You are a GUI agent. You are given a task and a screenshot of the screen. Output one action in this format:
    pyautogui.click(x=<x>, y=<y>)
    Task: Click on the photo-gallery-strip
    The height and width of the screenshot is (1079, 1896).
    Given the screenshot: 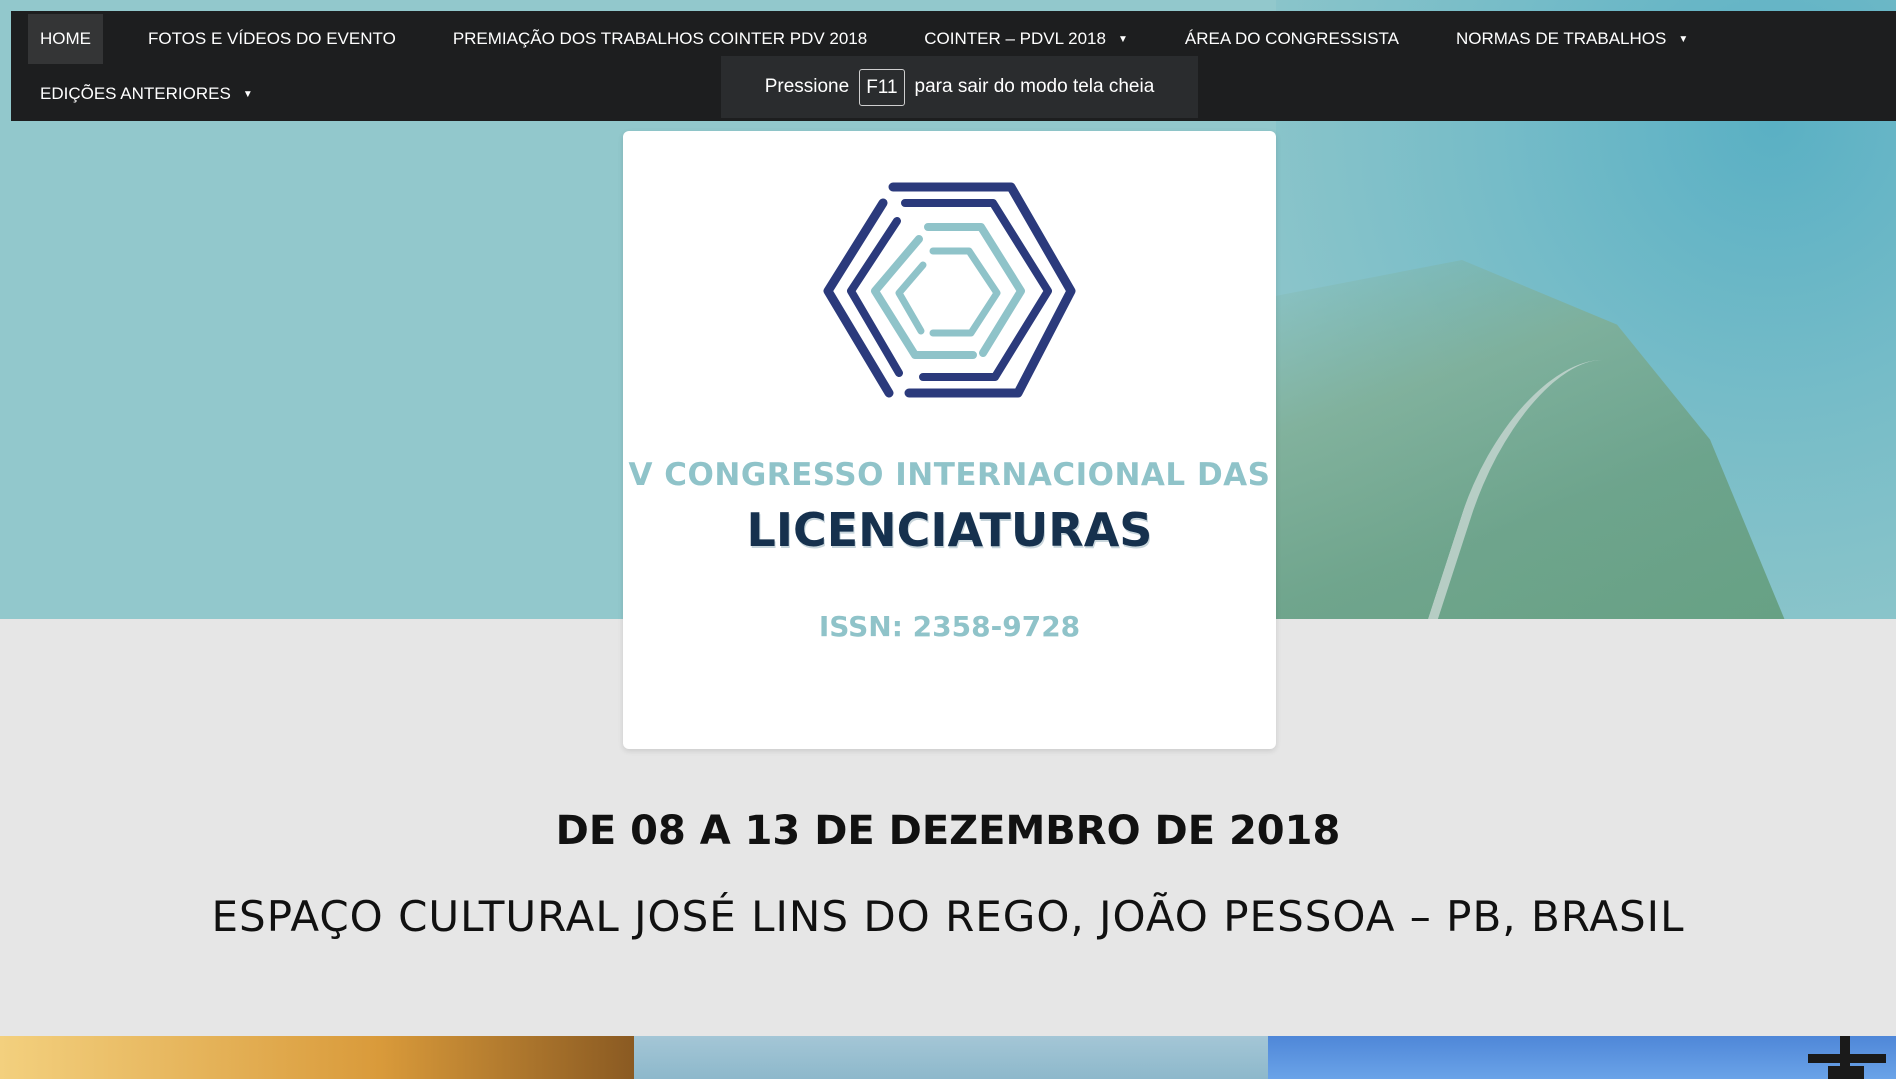 What is the action you would take?
    pyautogui.click(x=948, y=1057)
    